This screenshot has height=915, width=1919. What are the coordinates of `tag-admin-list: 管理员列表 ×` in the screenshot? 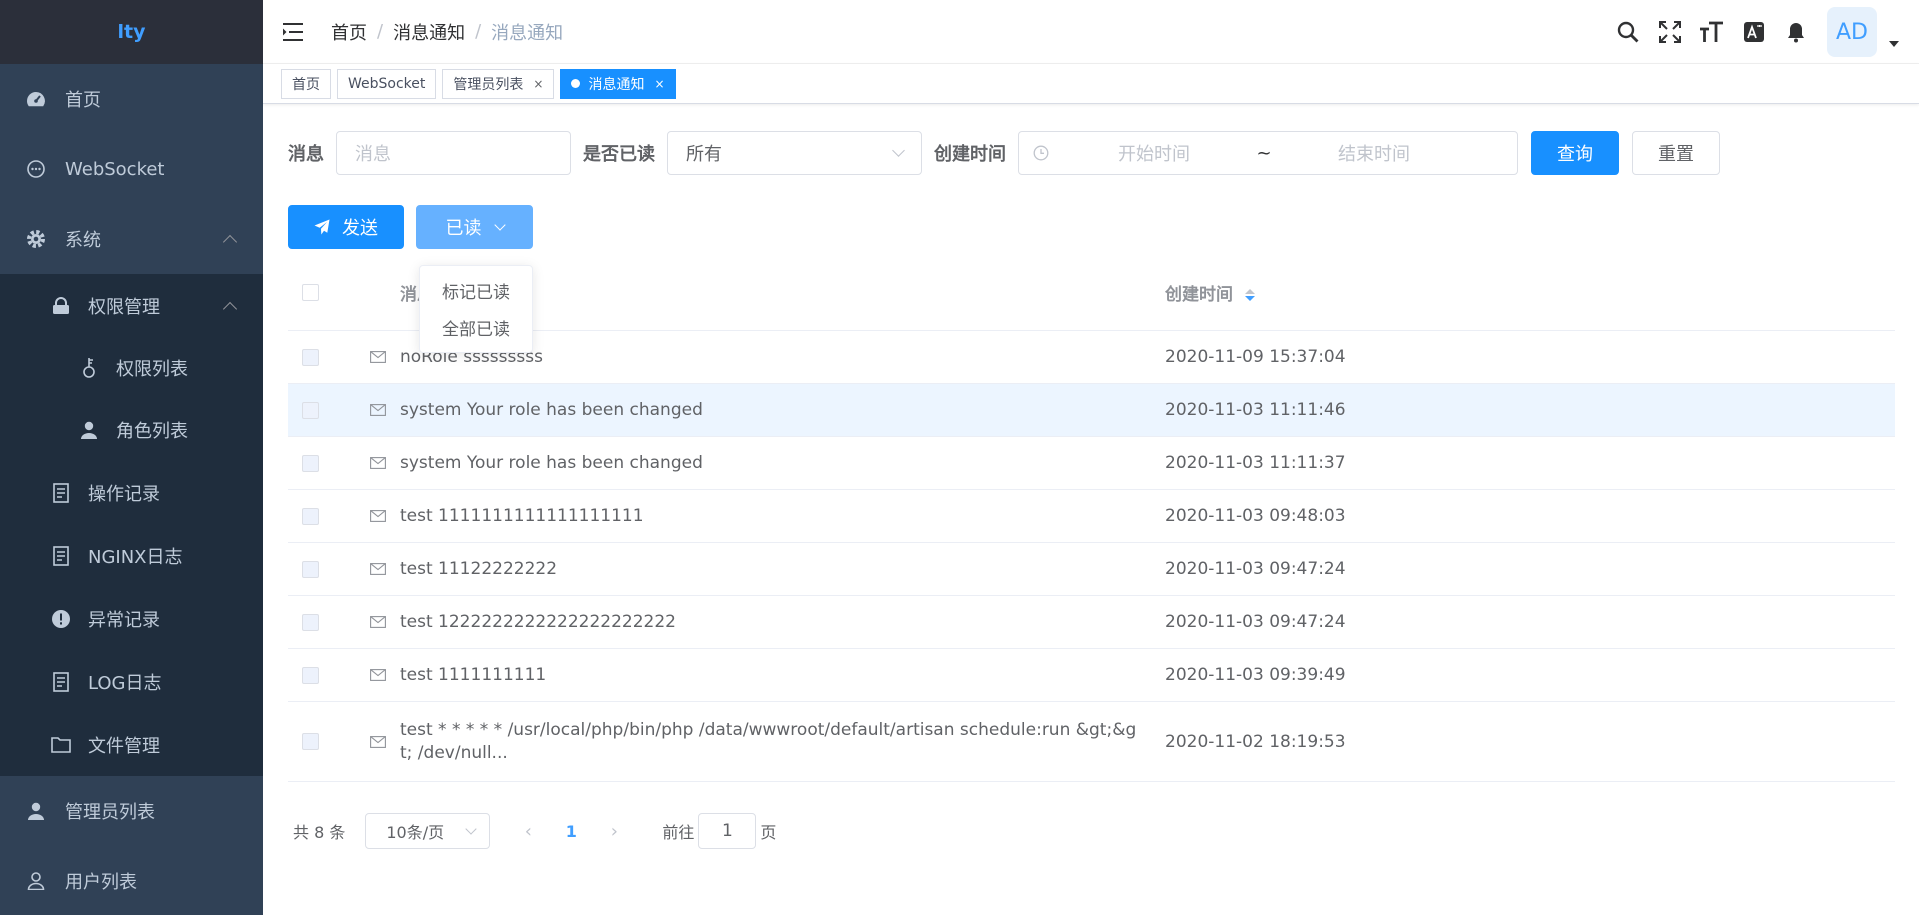 It's located at (498, 83).